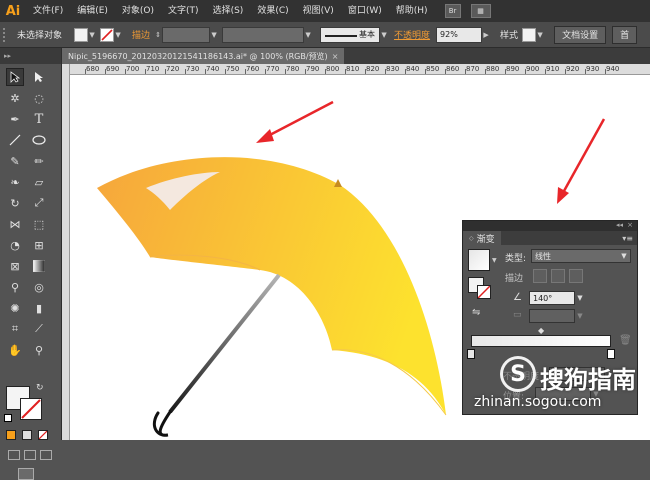 The image size is (650, 480). I want to click on truncated-button: 首, so click(625, 34).